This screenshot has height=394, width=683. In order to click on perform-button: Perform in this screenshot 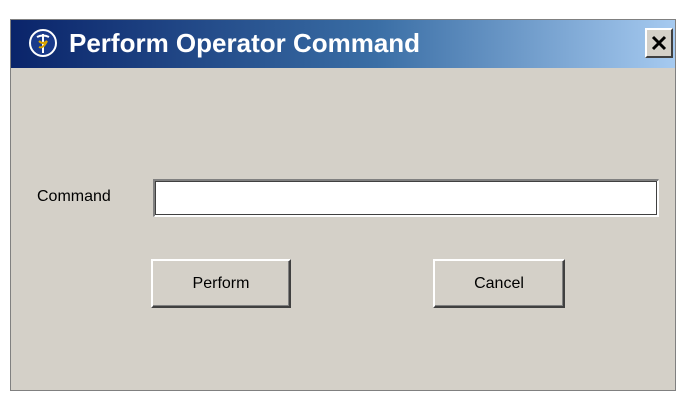, I will do `click(221, 283)`.